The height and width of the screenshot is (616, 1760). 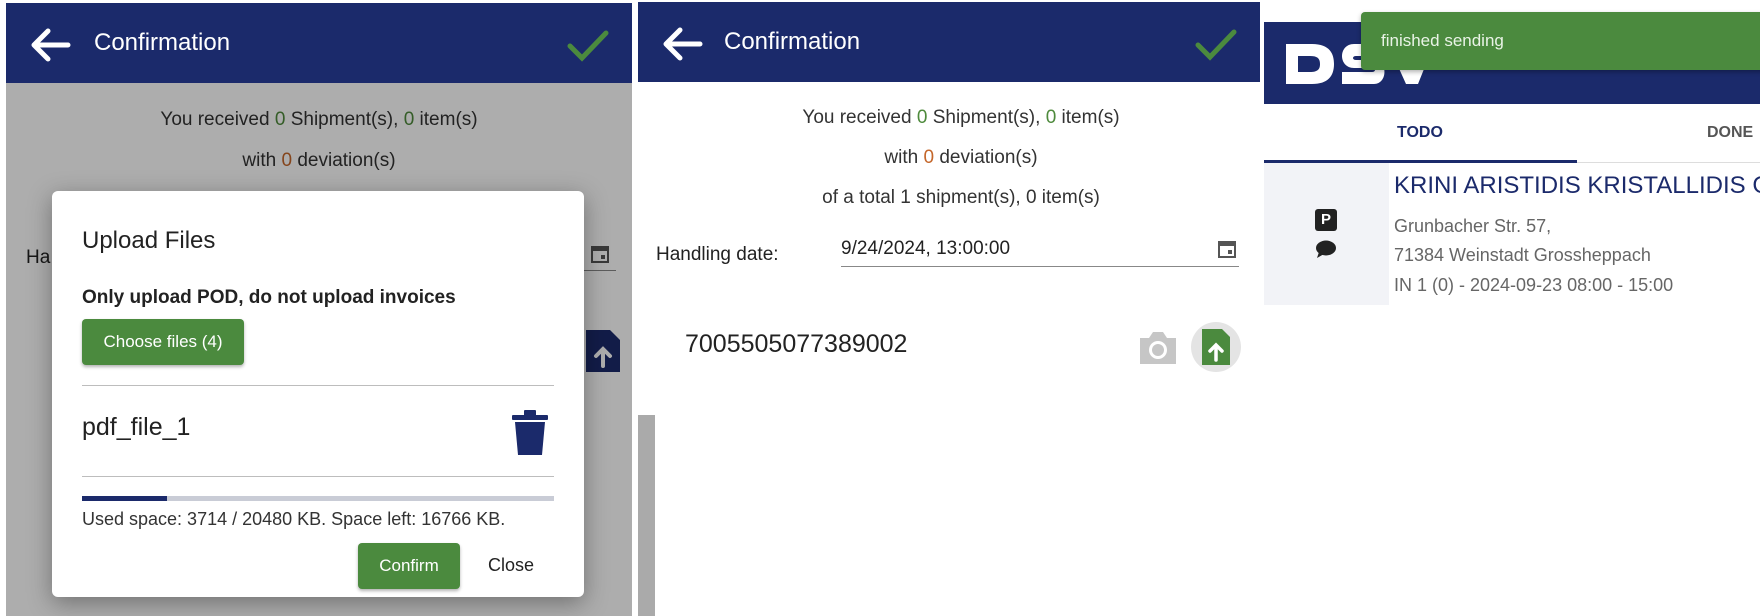 I want to click on handling-date-input: 9/24/2024, 13:00:00, so click(x=925, y=249).